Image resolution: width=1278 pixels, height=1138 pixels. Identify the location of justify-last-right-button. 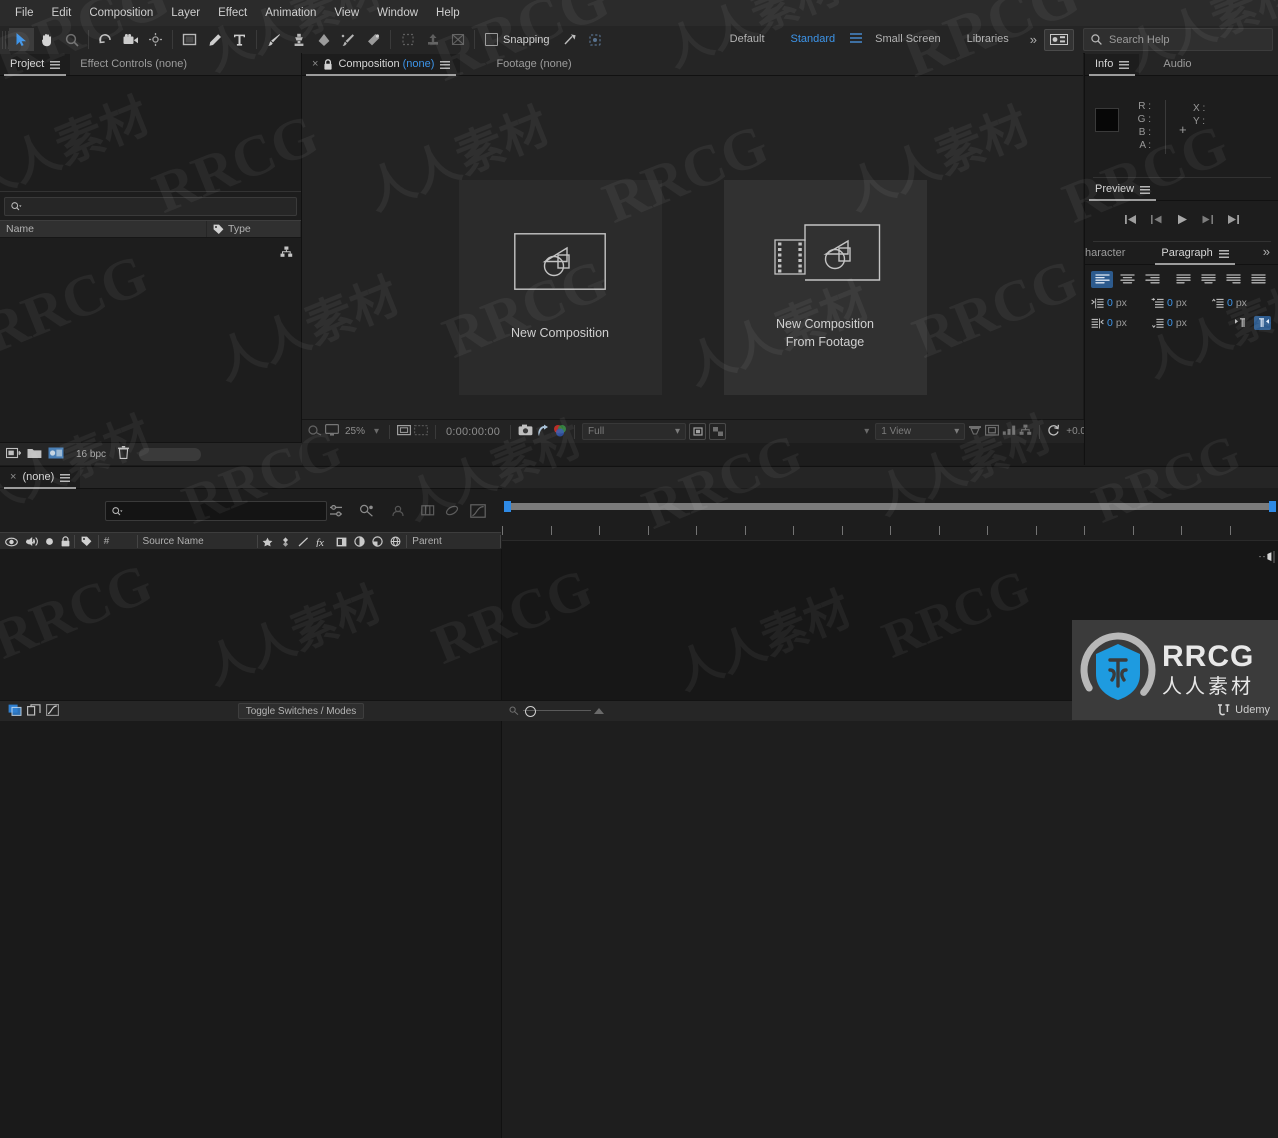
(1233, 279).